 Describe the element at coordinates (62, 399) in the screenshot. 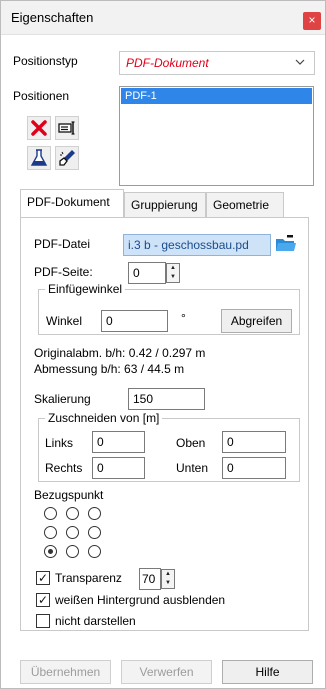

I see `scale-label: Skalierung` at that location.